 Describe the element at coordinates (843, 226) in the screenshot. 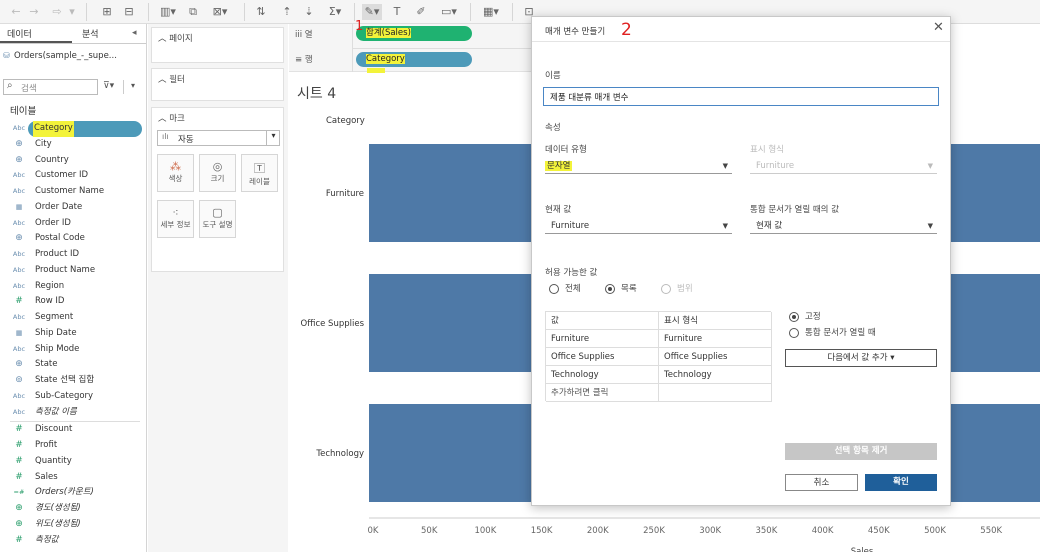

I see `workbook-open-select: 현재 값 ▼` at that location.